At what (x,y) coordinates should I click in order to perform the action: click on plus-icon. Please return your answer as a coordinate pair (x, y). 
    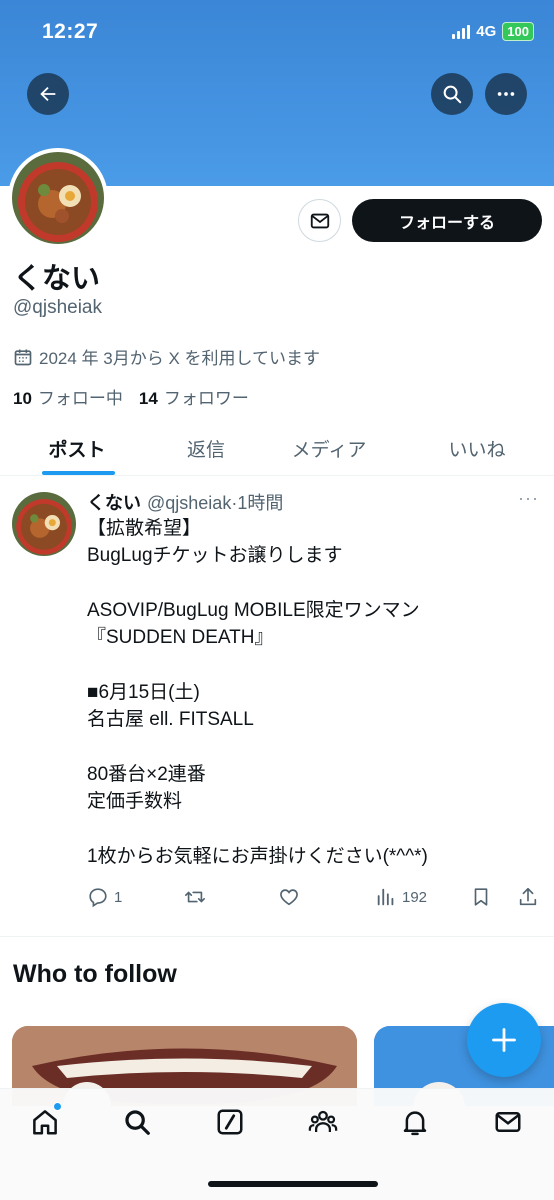
    Looking at the image, I should click on (504, 1040).